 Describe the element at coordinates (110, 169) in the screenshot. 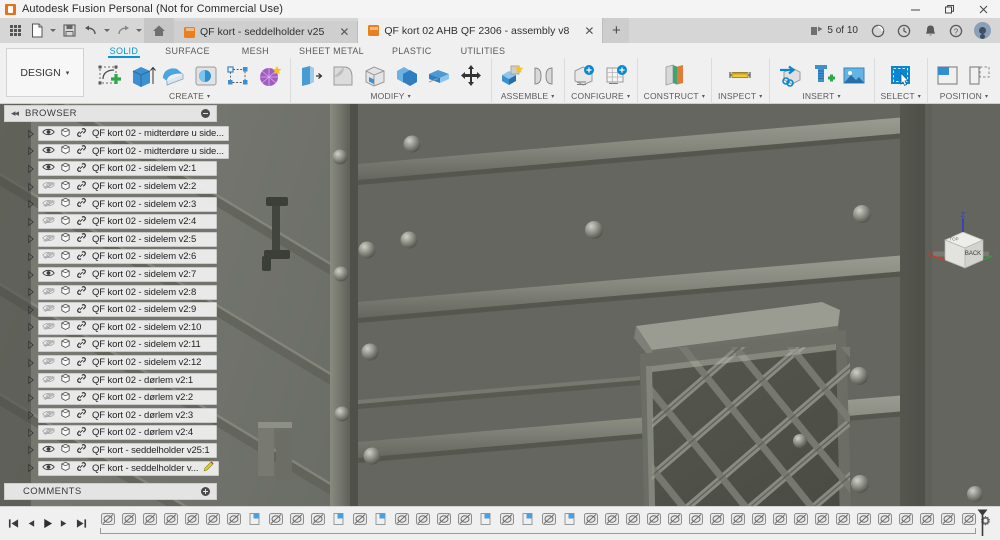

I see `browser-row: QF kort 02 - sidelem v2:1` at that location.